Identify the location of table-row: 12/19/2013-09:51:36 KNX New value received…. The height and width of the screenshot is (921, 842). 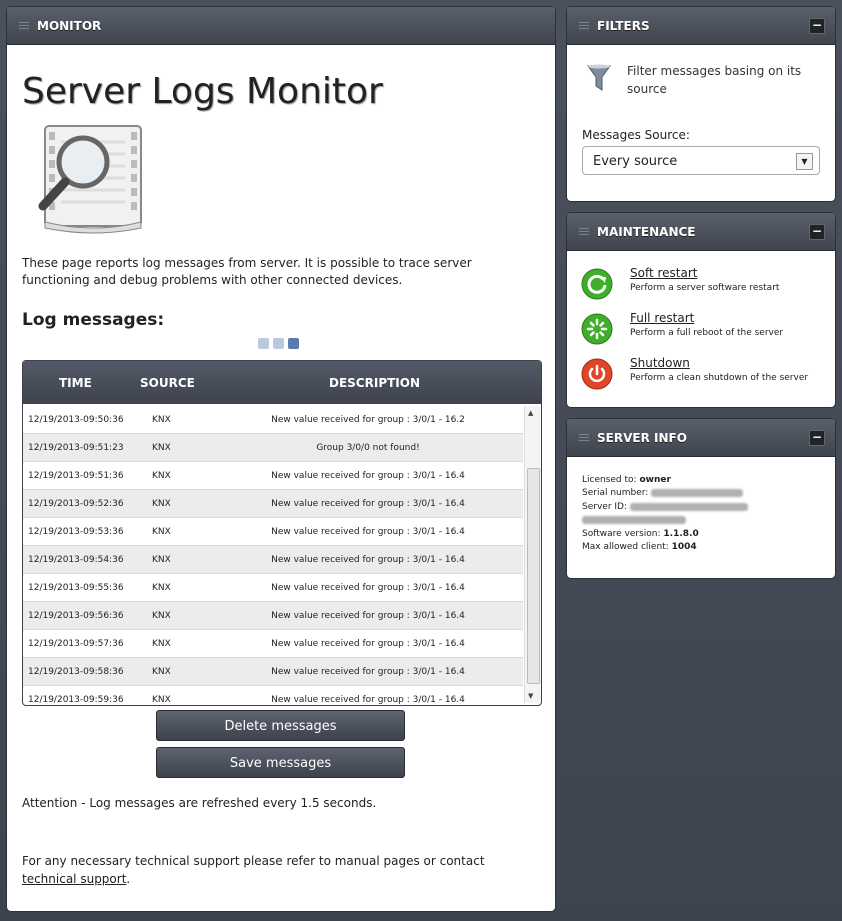
(273, 476).